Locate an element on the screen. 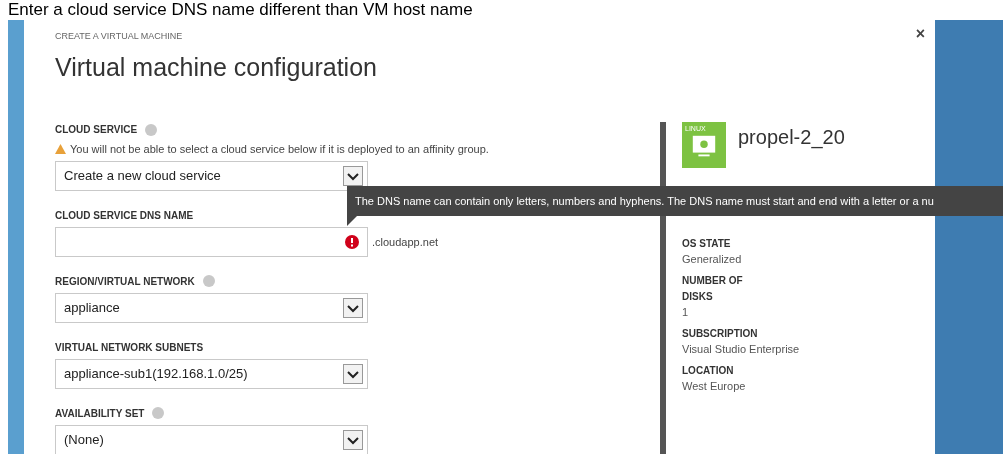 The width and height of the screenshot is (1003, 454). detail-label: OS STATE is located at coordinates (707, 243).